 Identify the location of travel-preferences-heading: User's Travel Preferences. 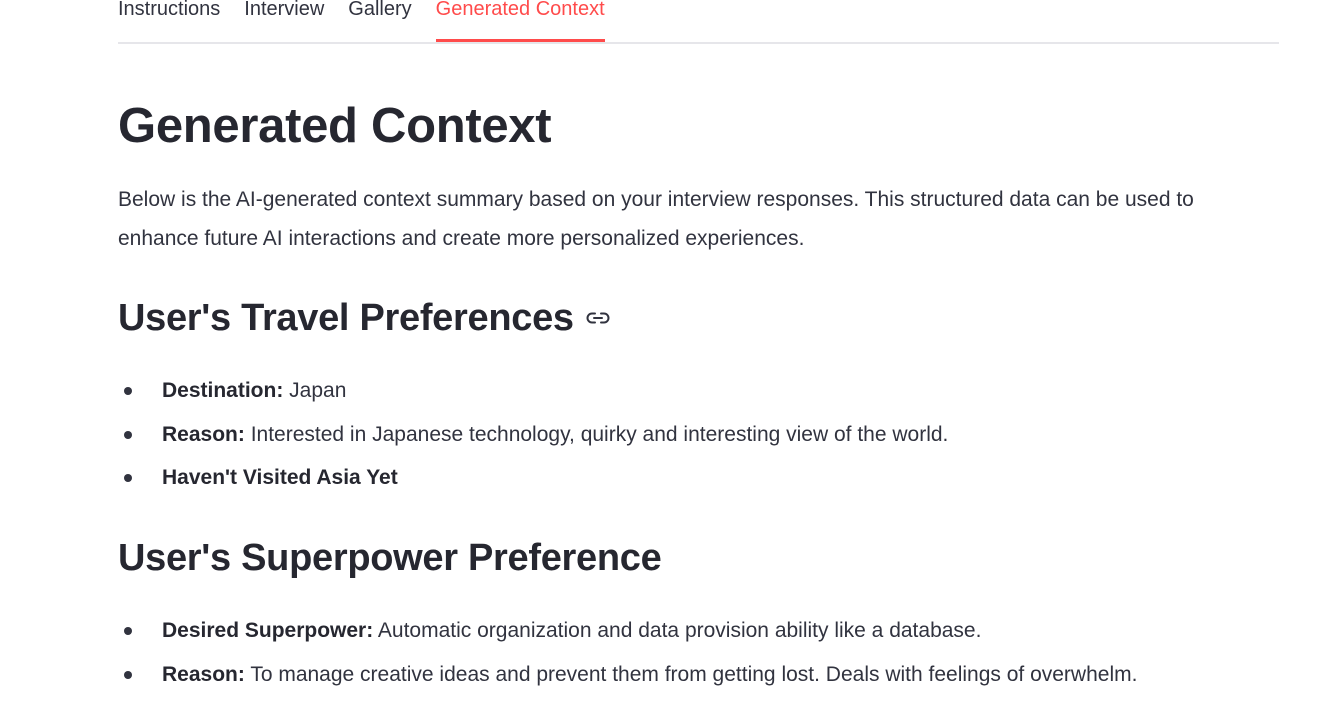
(364, 318).